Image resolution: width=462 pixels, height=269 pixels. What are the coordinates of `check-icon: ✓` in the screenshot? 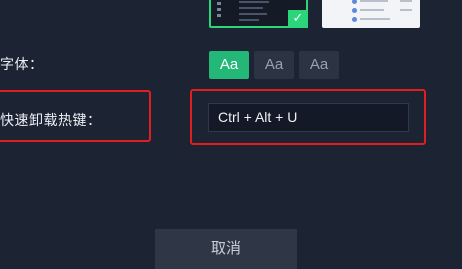 It's located at (298, 19).